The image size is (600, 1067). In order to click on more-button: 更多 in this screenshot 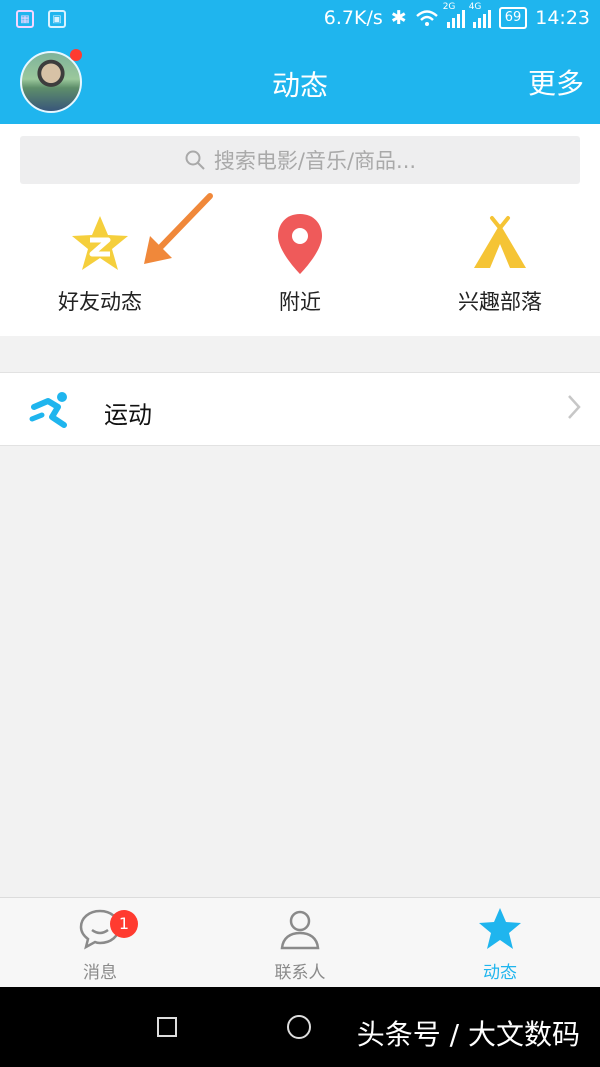, I will do `click(556, 82)`.